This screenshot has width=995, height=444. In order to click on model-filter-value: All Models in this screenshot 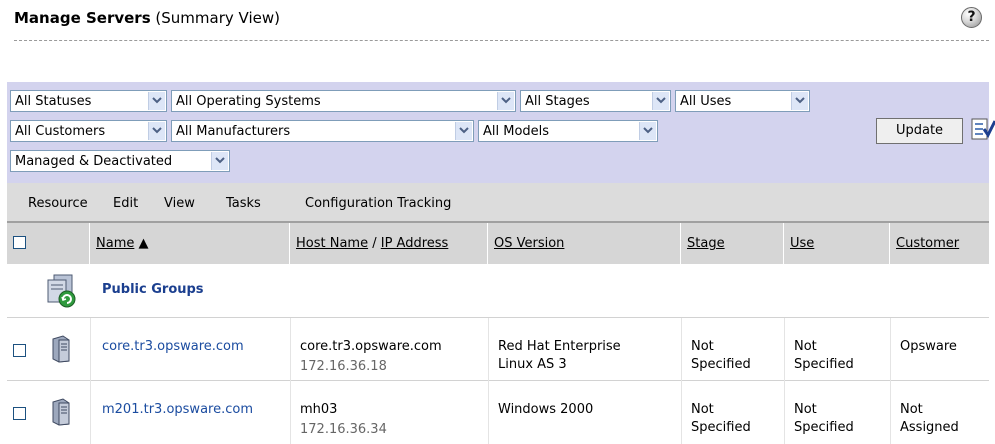, I will do `click(516, 131)`.